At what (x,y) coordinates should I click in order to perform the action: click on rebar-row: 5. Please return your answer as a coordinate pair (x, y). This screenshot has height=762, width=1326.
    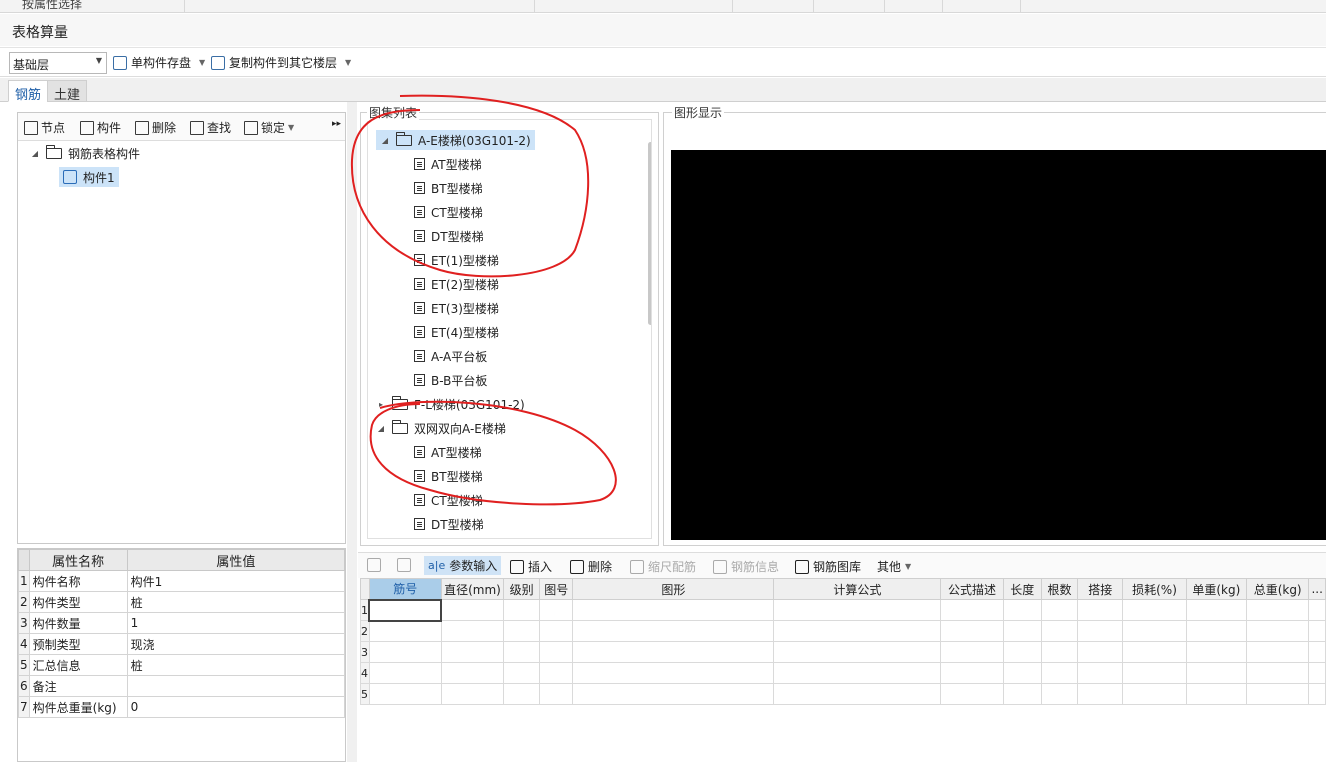
    Looking at the image, I should click on (843, 694).